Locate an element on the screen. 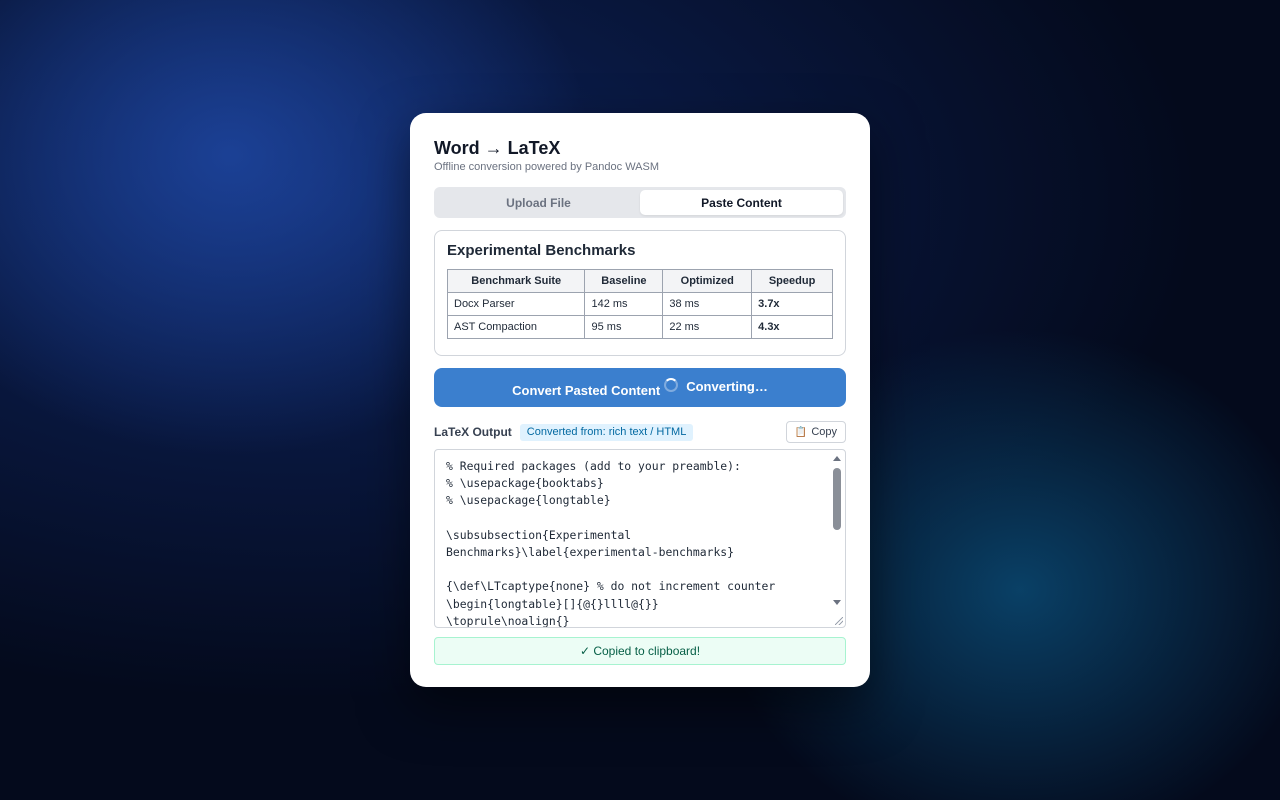 The image size is (1280, 800). column-header: Benchmark Suite is located at coordinates (516, 281).